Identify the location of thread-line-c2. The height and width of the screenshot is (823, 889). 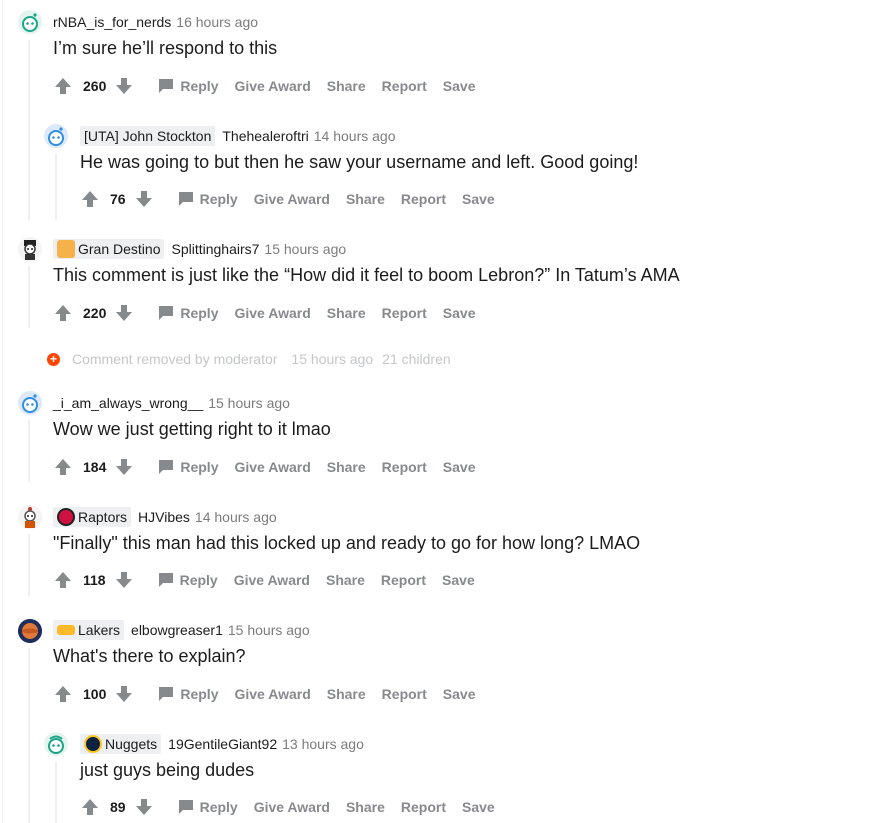
(56, 187).